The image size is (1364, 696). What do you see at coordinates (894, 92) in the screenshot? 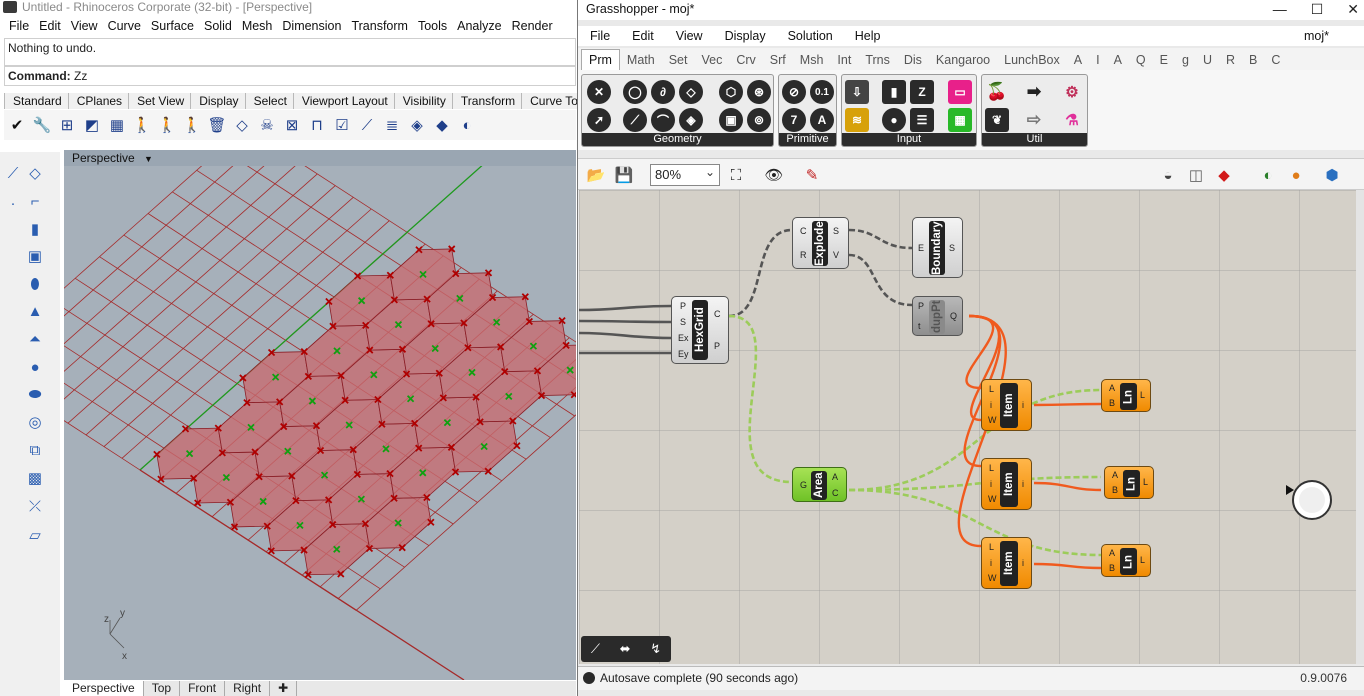
I see `input-toggle-icon: ▮` at bounding box center [894, 92].